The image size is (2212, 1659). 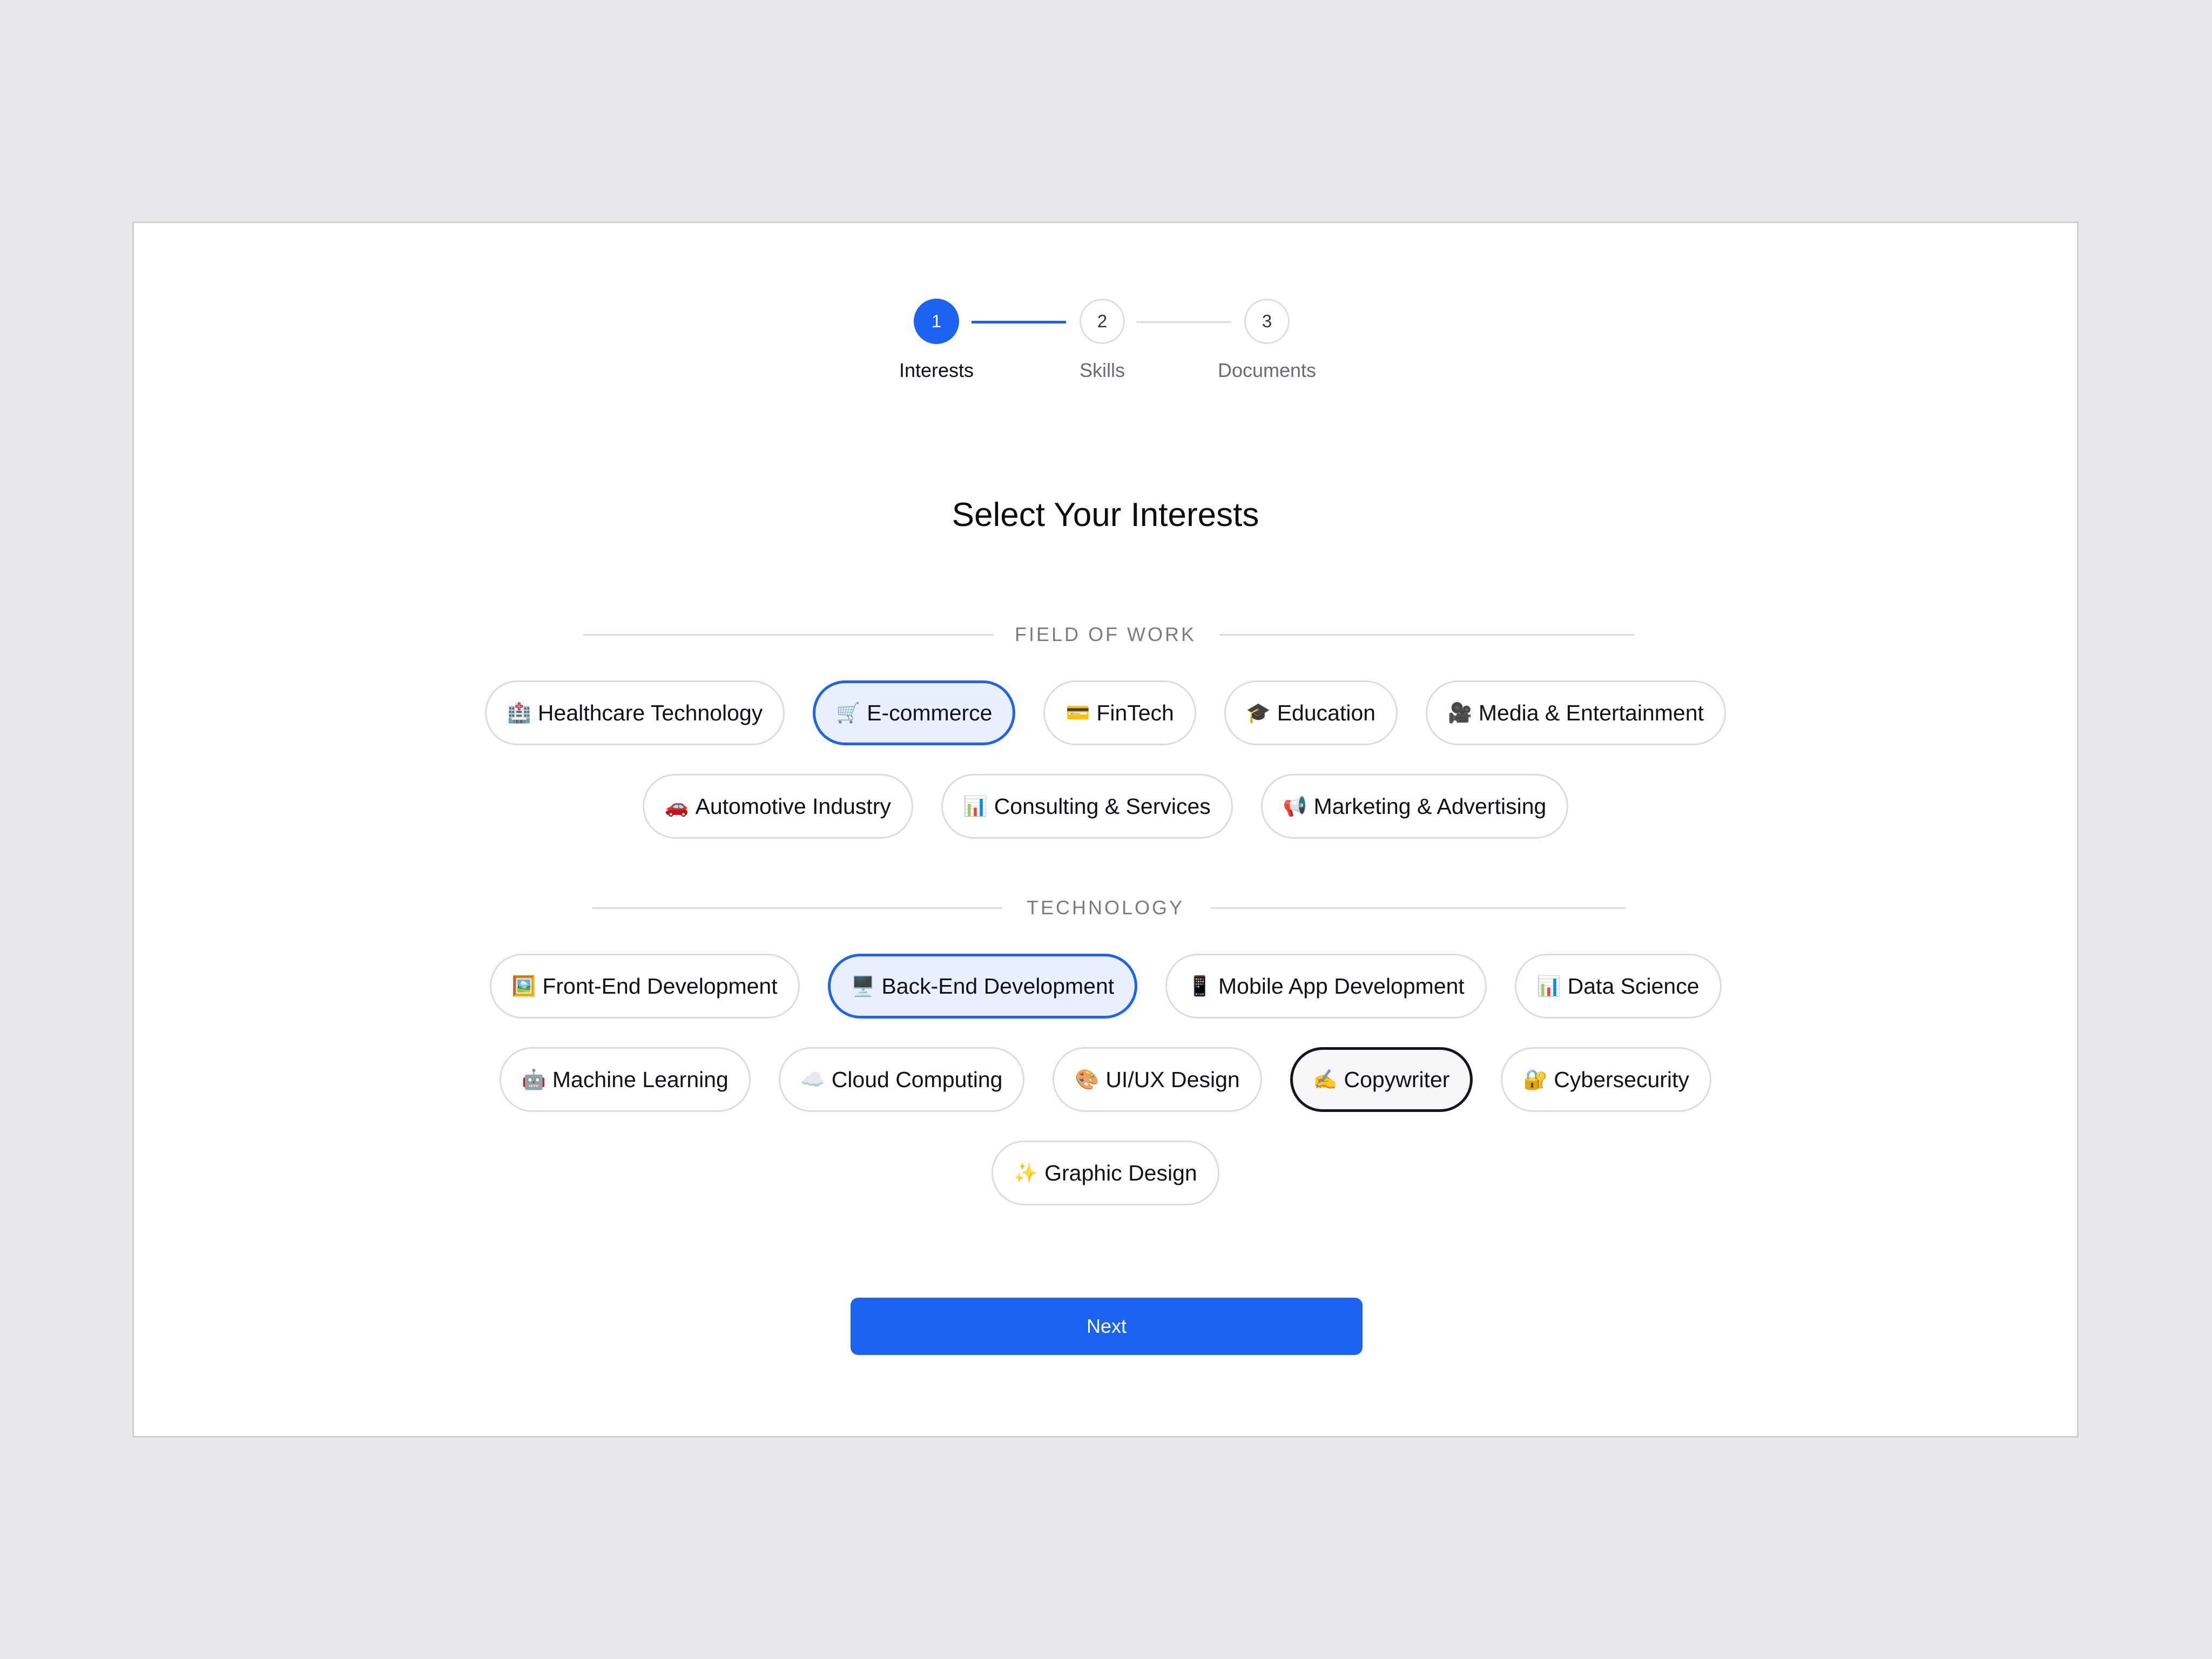 I want to click on chip-label: Data Science, so click(x=1633, y=986).